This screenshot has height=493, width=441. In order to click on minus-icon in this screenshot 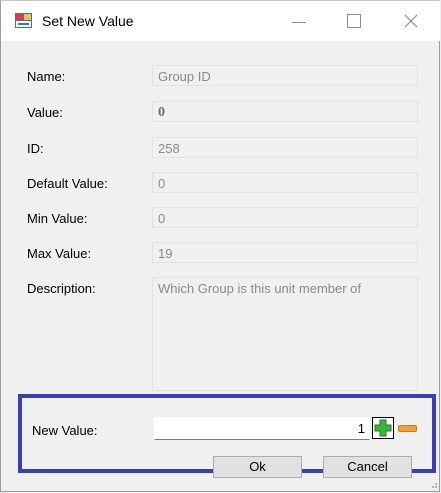, I will do `click(407, 428)`.